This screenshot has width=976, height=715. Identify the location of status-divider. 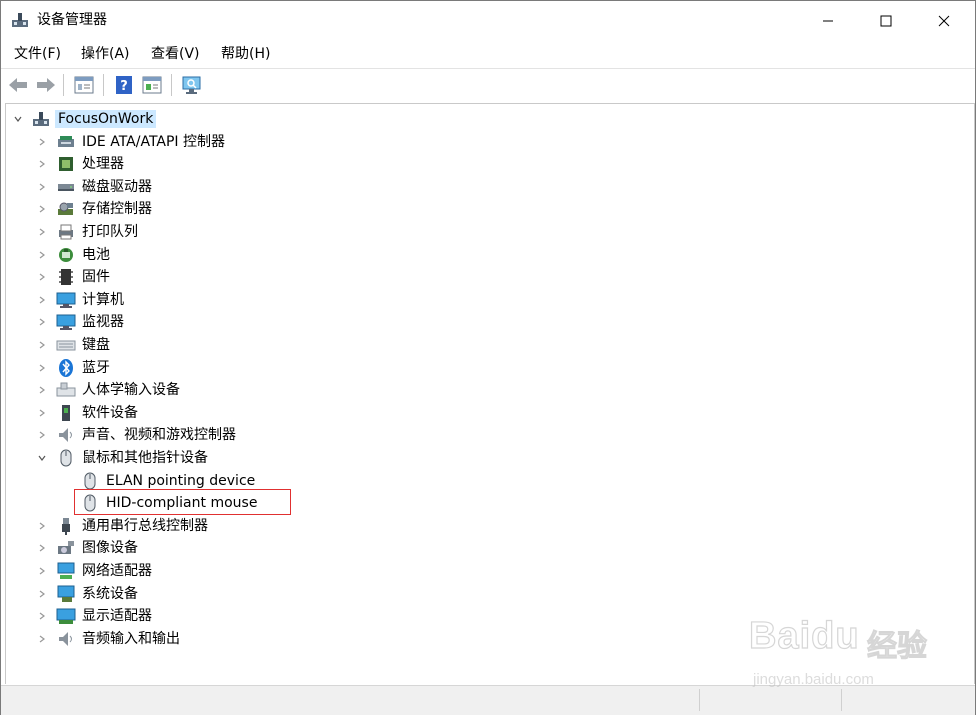
(699, 700).